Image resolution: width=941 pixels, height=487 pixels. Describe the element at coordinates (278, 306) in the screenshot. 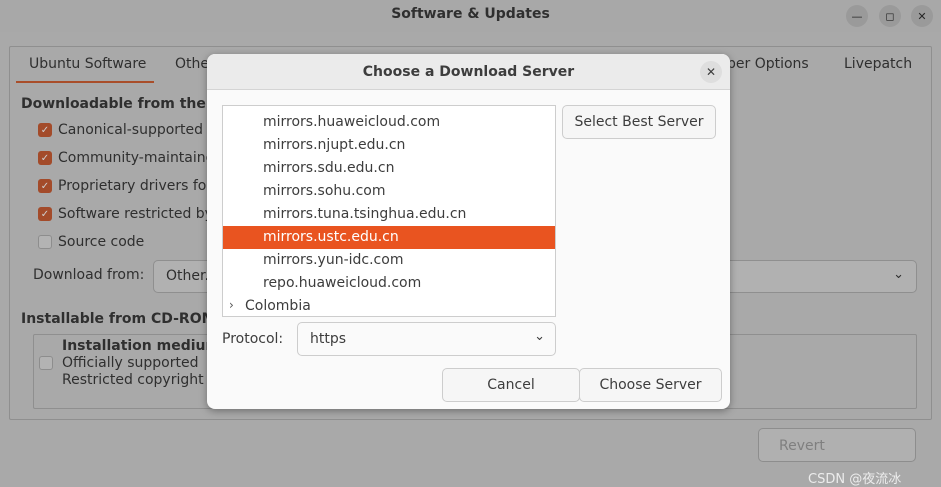

I see `group-name: Colombia` at that location.